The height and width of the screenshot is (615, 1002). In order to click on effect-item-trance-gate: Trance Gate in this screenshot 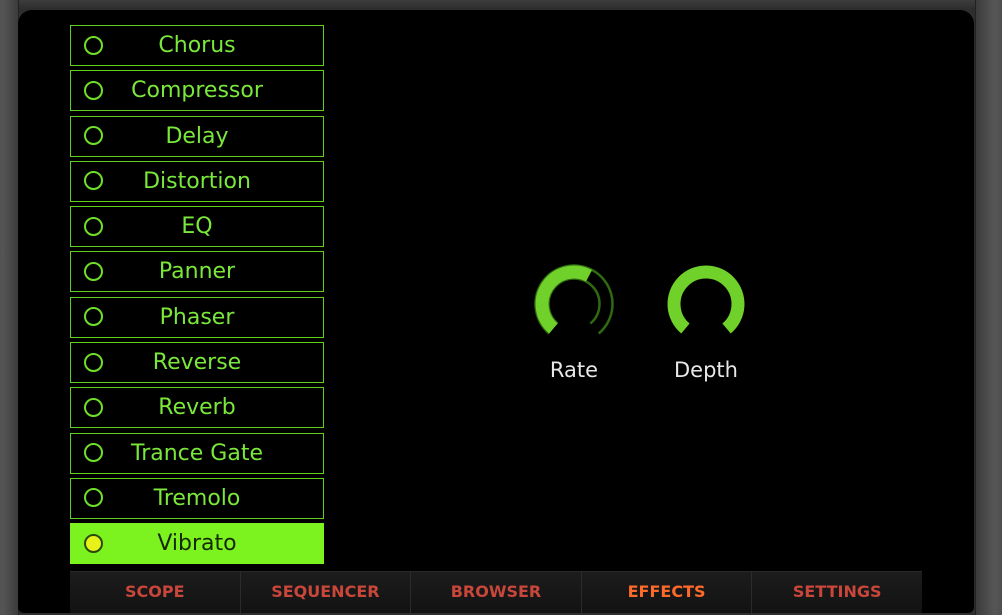, I will do `click(197, 453)`.